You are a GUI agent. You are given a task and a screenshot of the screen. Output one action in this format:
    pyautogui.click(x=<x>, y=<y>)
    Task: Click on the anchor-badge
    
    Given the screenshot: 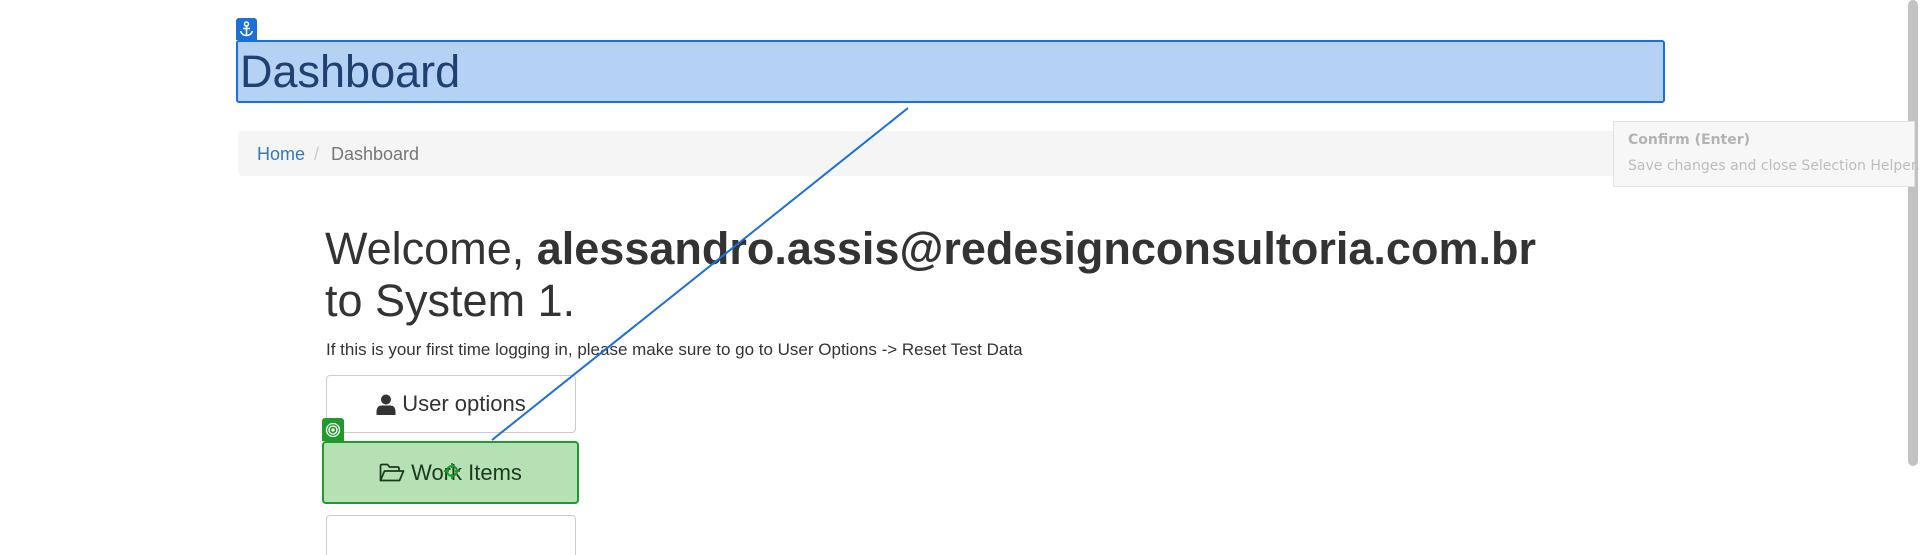 What is the action you would take?
    pyautogui.click(x=246, y=29)
    